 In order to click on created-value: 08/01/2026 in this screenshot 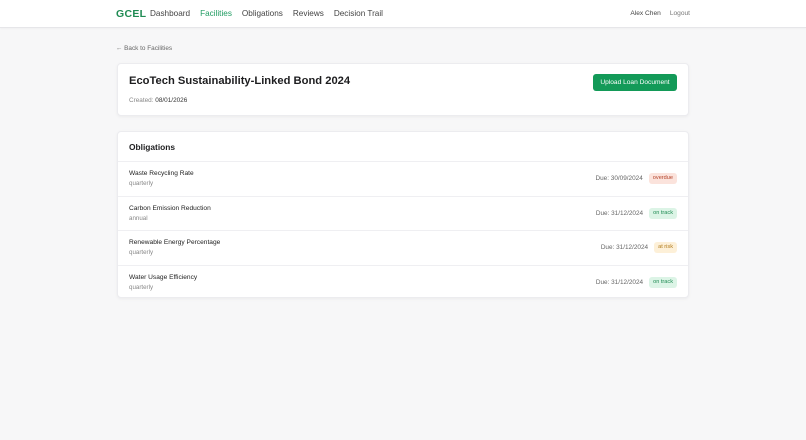, I will do `click(171, 100)`.